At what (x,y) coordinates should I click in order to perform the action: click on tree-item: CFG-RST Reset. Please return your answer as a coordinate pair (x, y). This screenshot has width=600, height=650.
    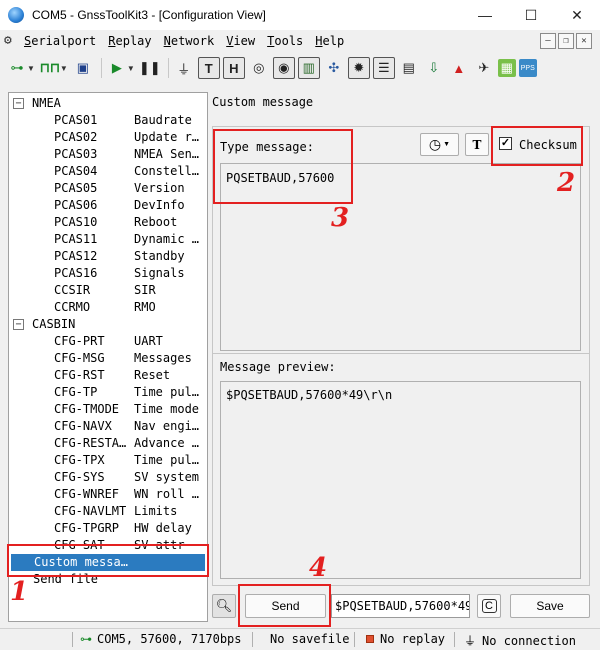
    Looking at the image, I should click on (129, 375).